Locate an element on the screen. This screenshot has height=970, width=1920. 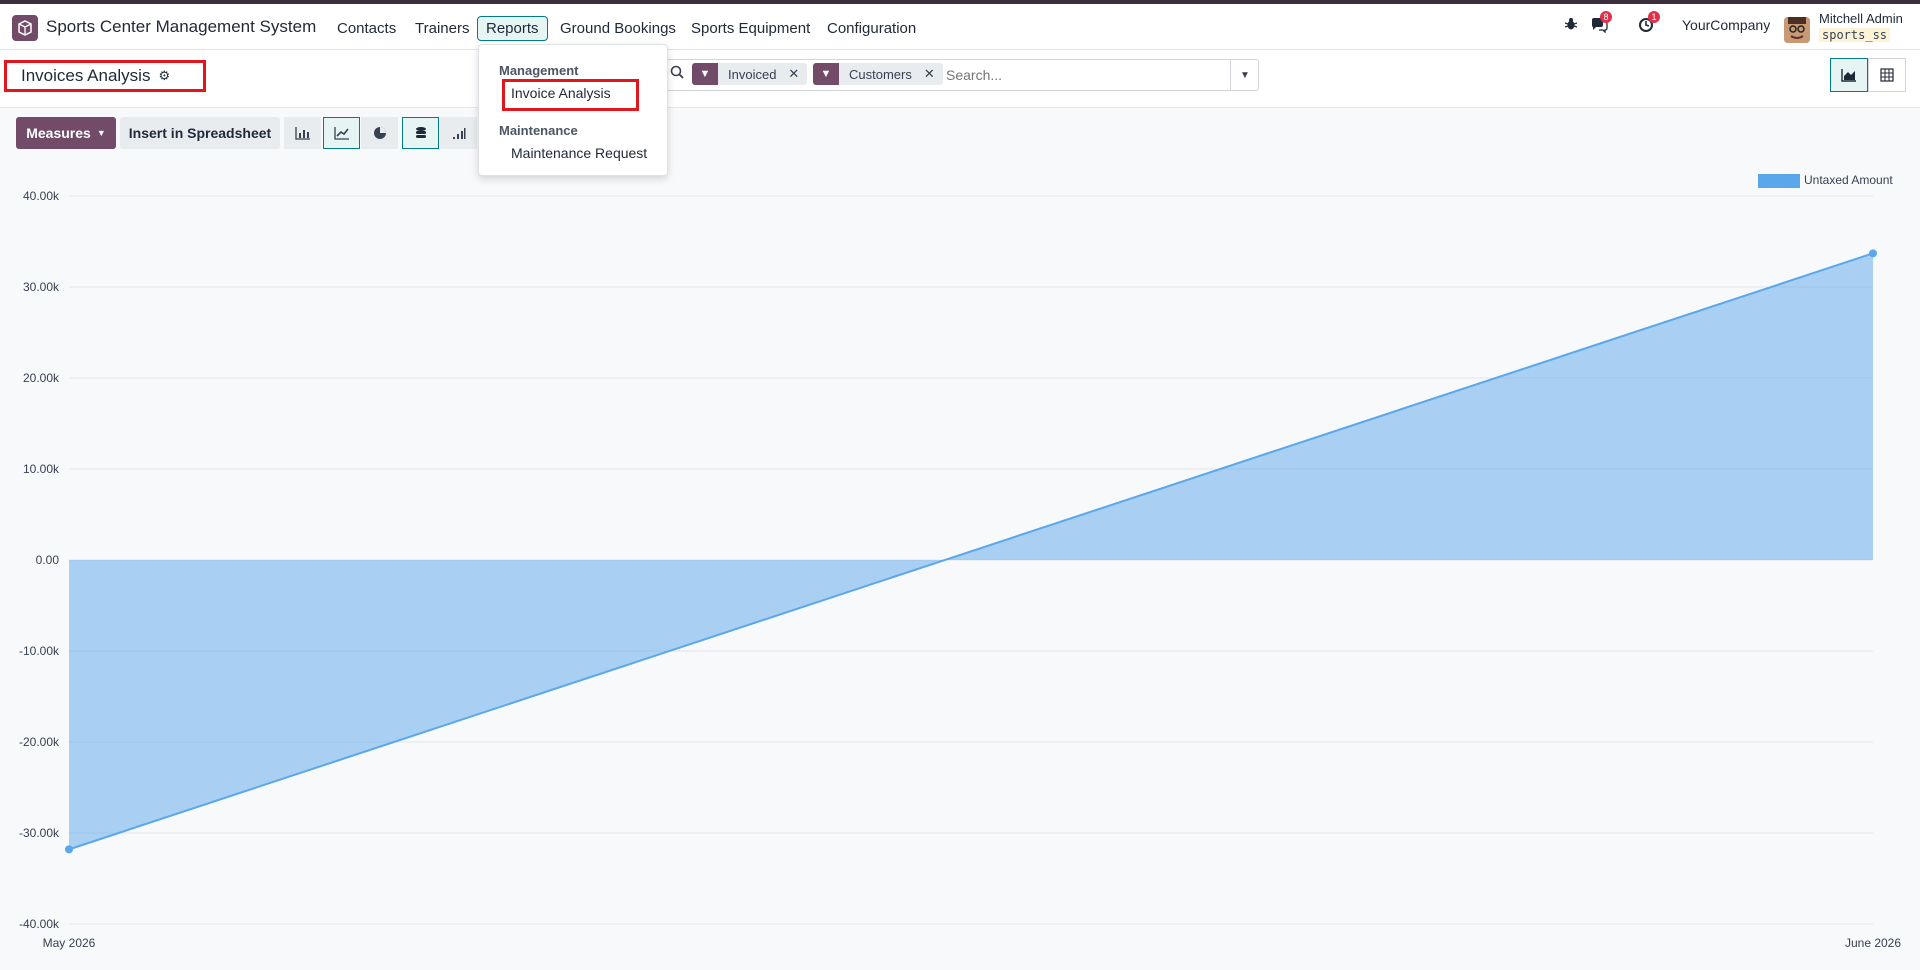
menu-sports-equipment: Sports Equipment is located at coordinates (750, 28).